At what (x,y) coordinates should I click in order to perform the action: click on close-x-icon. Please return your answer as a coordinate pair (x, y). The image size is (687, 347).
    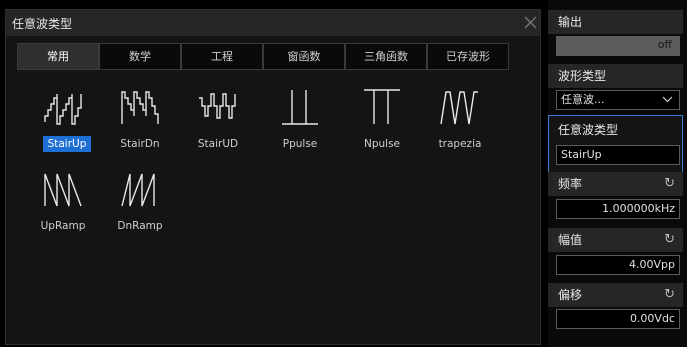
    Looking at the image, I should click on (530, 22).